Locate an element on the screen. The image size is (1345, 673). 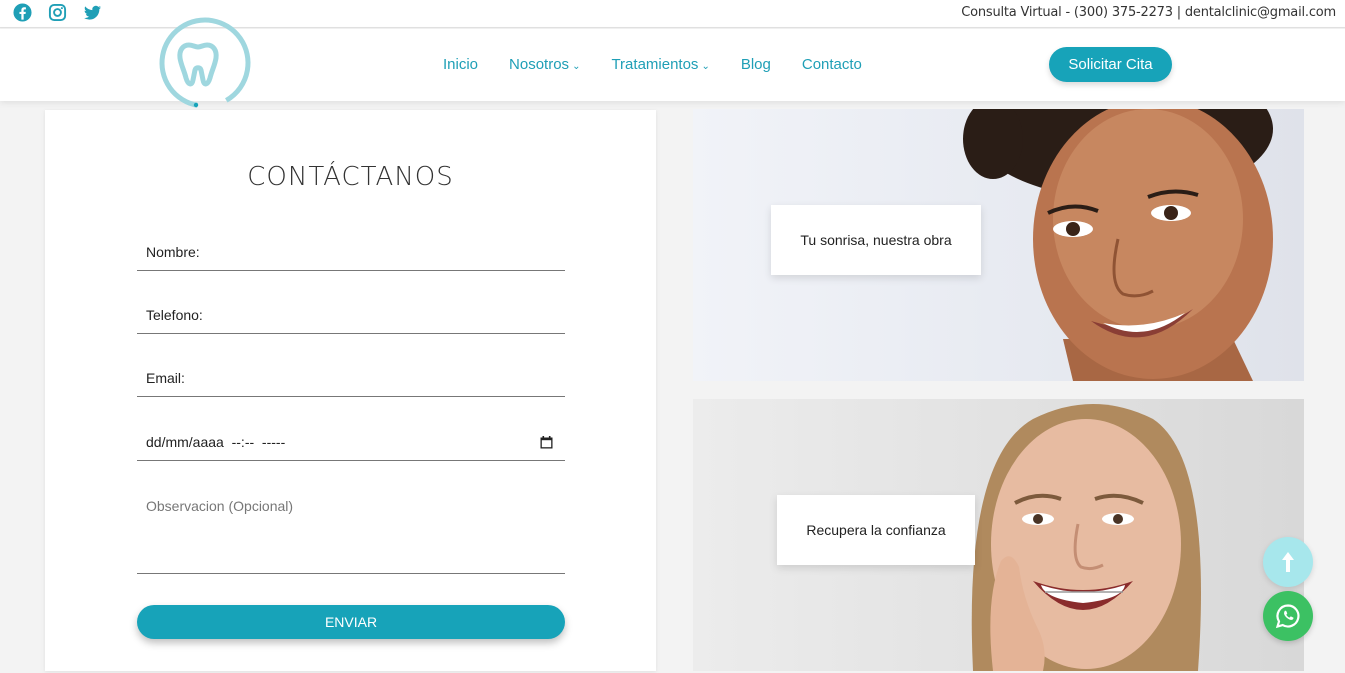
nav-label: Inicio is located at coordinates (461, 64).